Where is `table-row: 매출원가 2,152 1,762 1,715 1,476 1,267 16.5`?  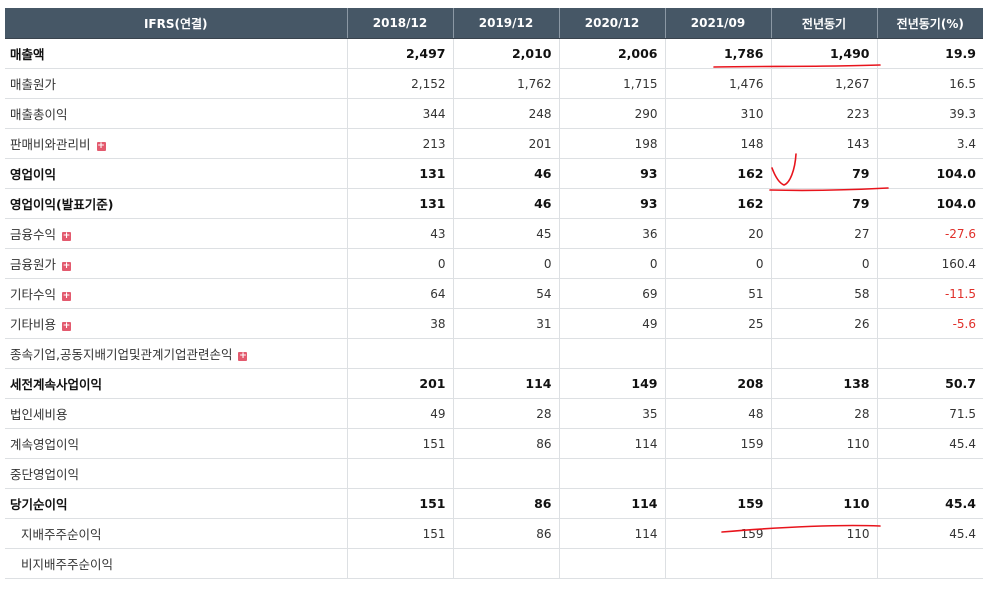
table-row: 매출원가 2,152 1,762 1,715 1,476 1,267 16.5 is located at coordinates (494, 83).